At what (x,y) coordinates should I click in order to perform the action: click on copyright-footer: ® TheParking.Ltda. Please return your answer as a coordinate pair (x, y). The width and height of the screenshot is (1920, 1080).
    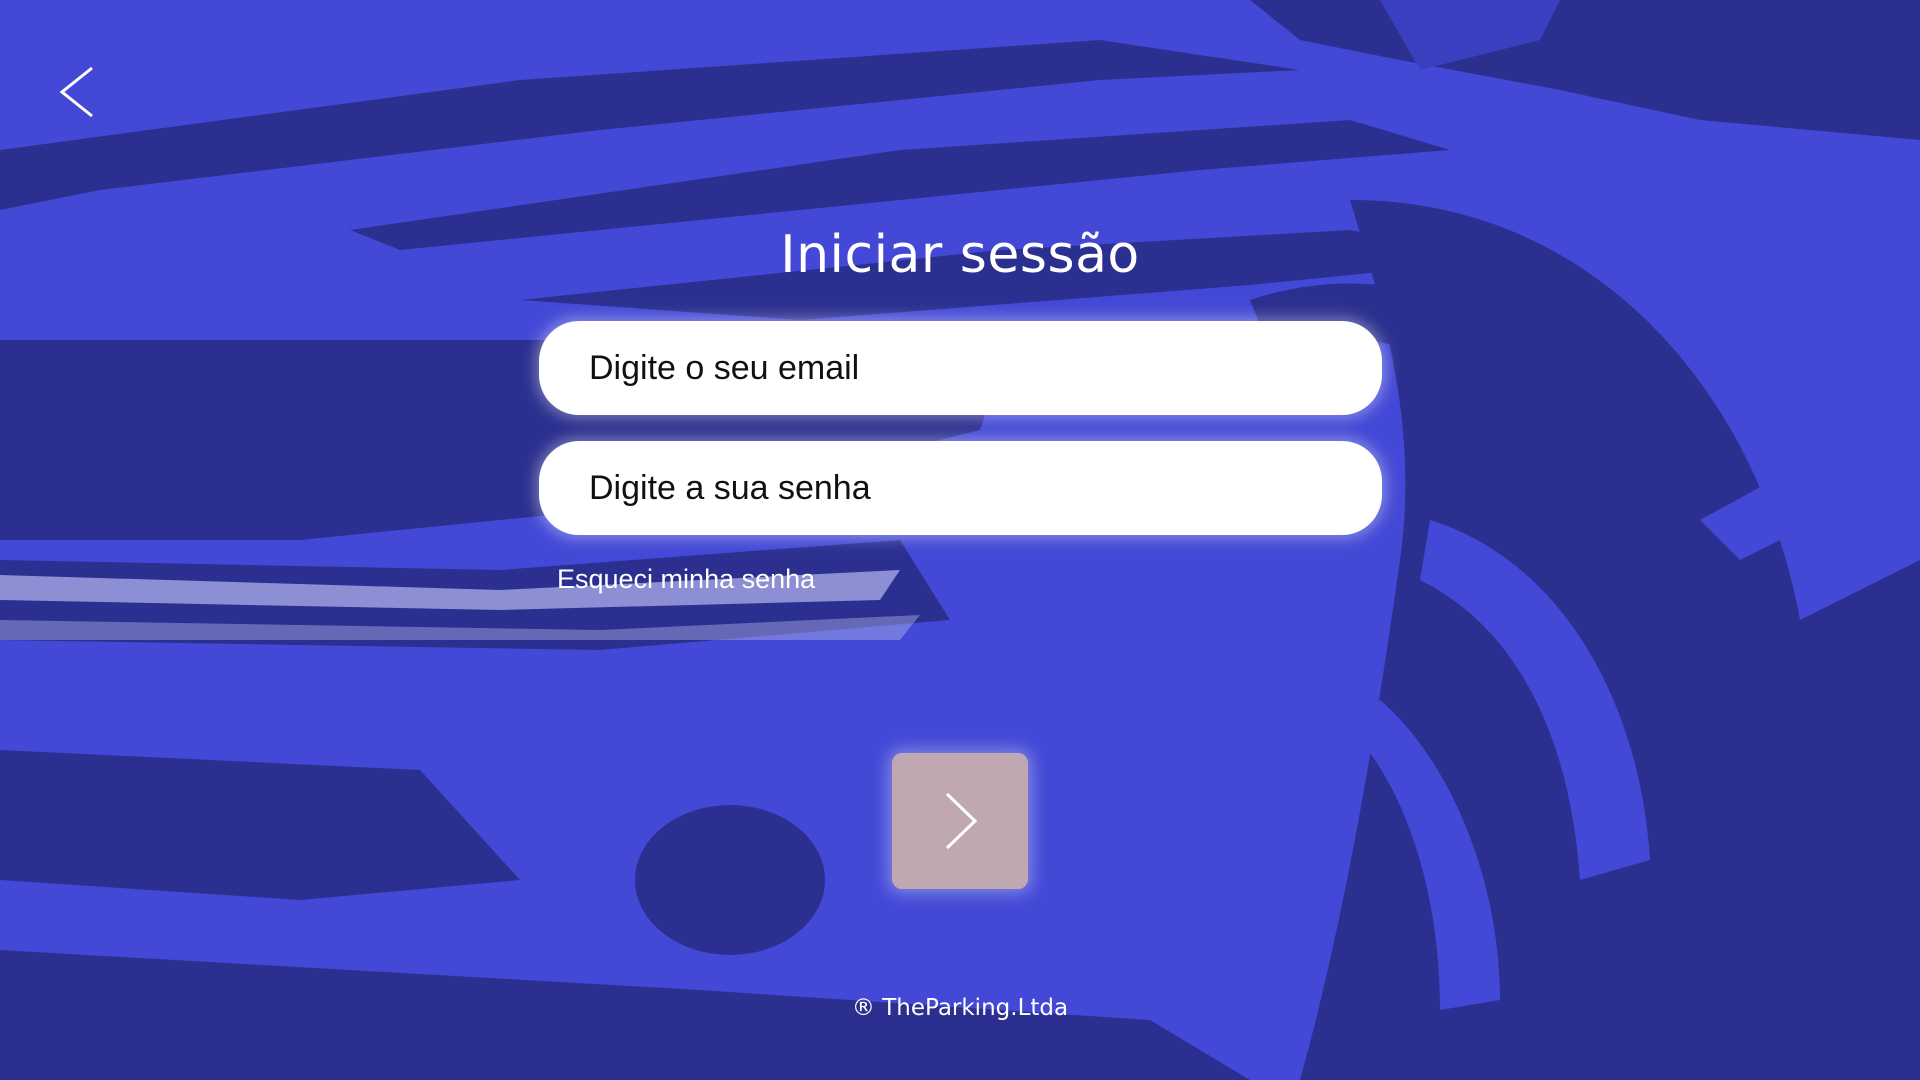
    Looking at the image, I should click on (960, 1008).